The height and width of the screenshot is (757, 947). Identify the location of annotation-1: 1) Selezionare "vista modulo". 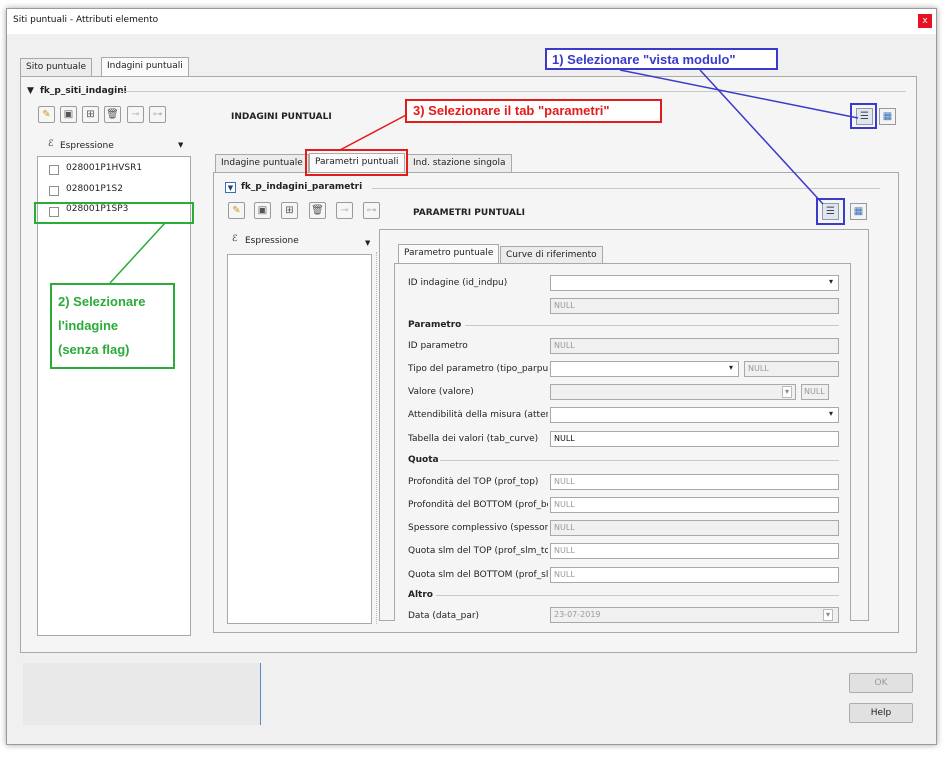
(661, 59).